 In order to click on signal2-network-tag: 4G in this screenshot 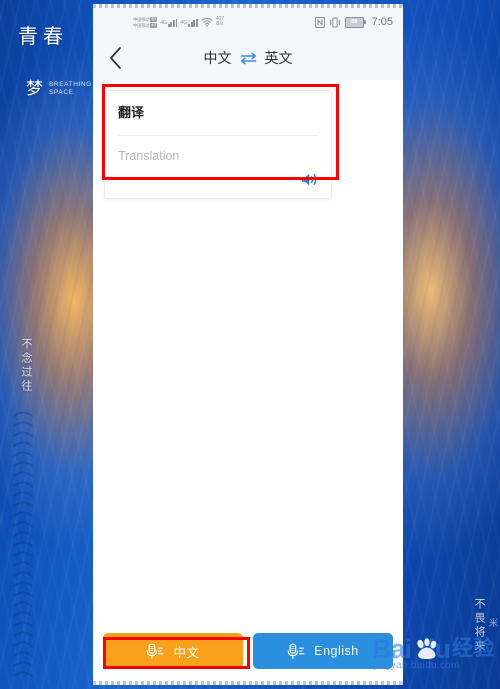, I will do `click(184, 22)`.